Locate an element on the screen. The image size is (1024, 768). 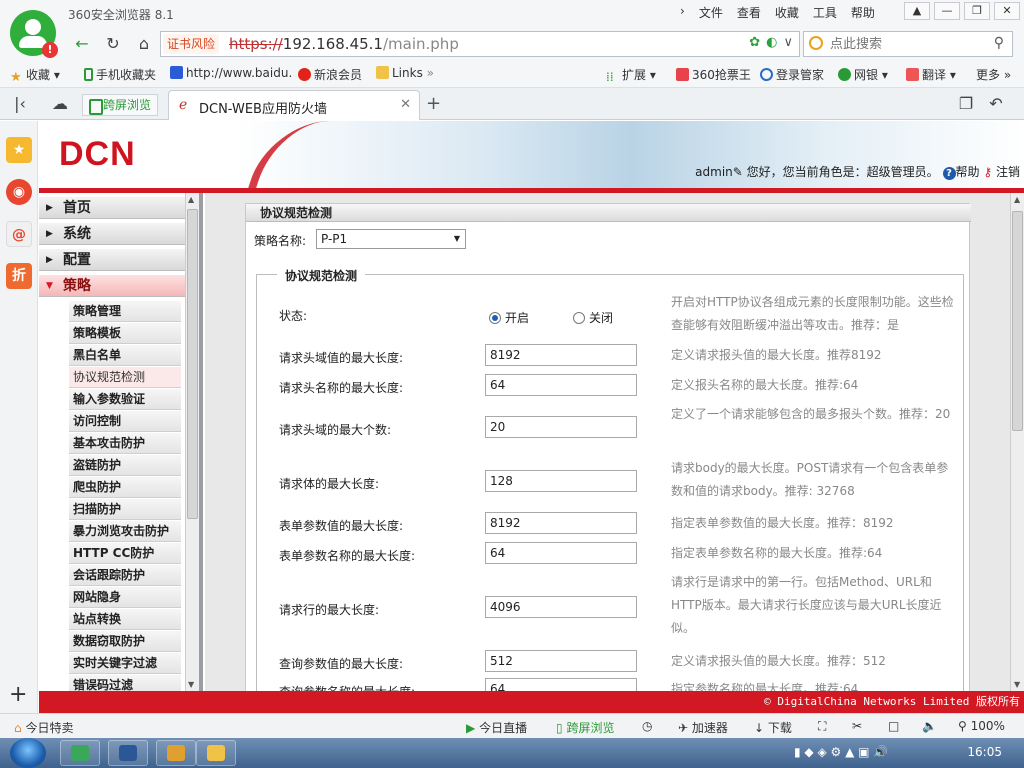
favorites-button: ★ 收藏 ▾ is located at coordinates (35, 75).